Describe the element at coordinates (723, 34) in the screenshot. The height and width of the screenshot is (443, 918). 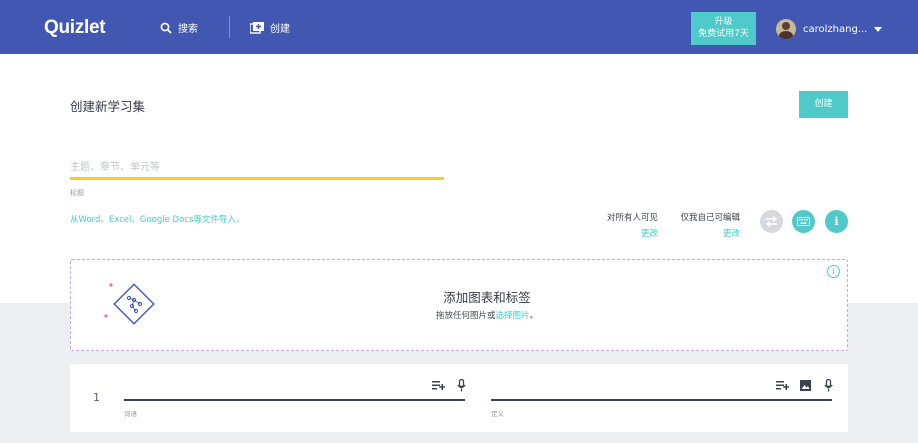
I see `free-trial-label: 免费试用7天` at that location.